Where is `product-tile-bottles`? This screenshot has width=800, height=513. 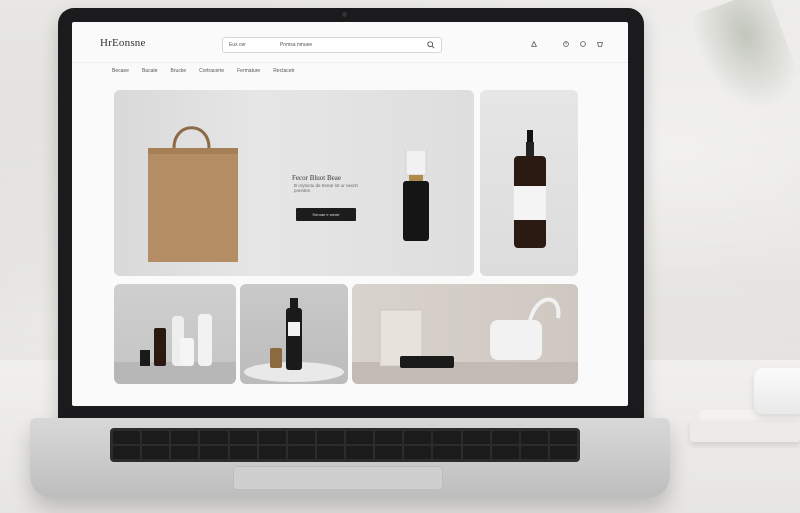
product-tile-bottles is located at coordinates (175, 334).